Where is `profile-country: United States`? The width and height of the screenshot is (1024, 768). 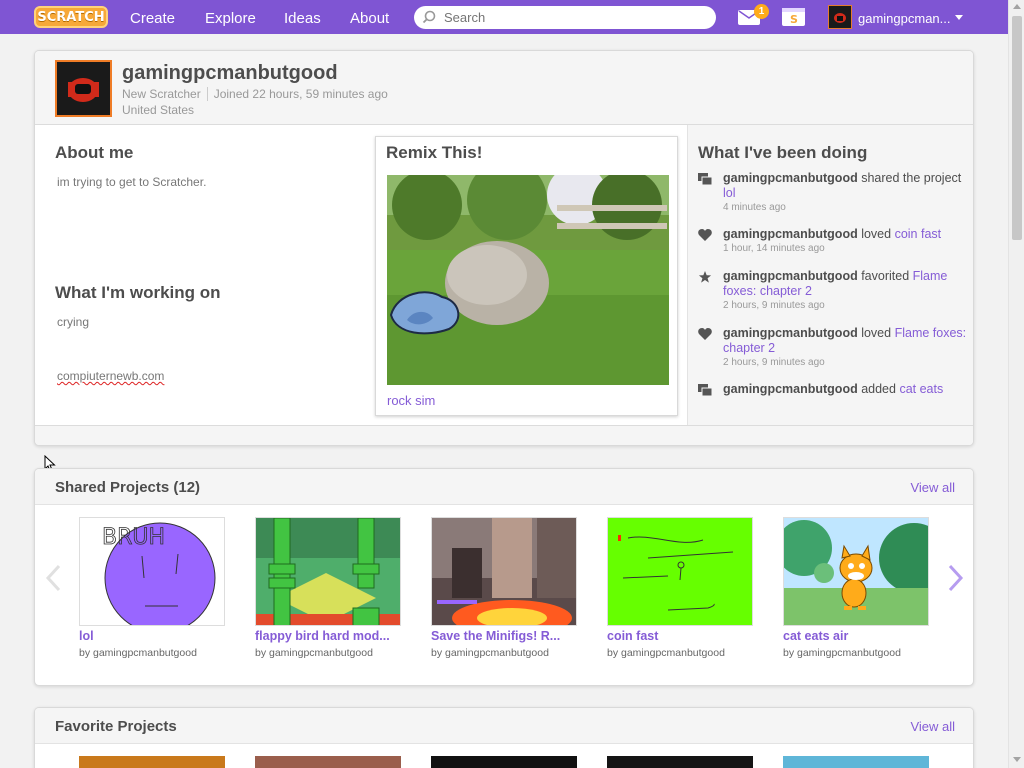
profile-country: United States is located at coordinates (158, 110).